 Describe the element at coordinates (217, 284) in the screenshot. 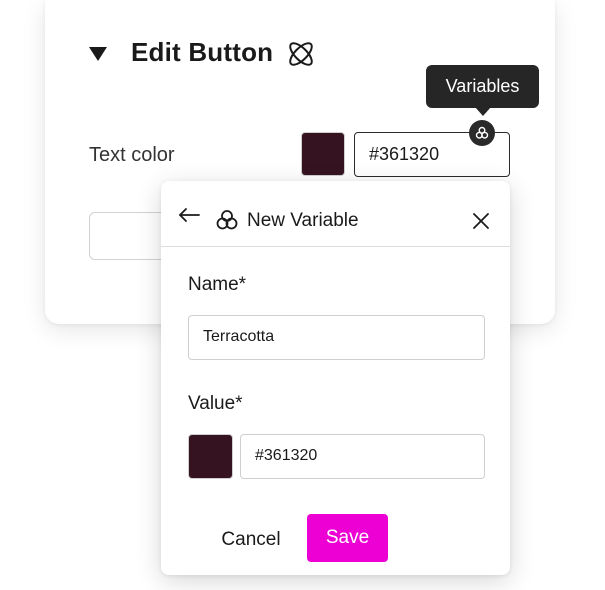

I see `name-label: Name*` at that location.